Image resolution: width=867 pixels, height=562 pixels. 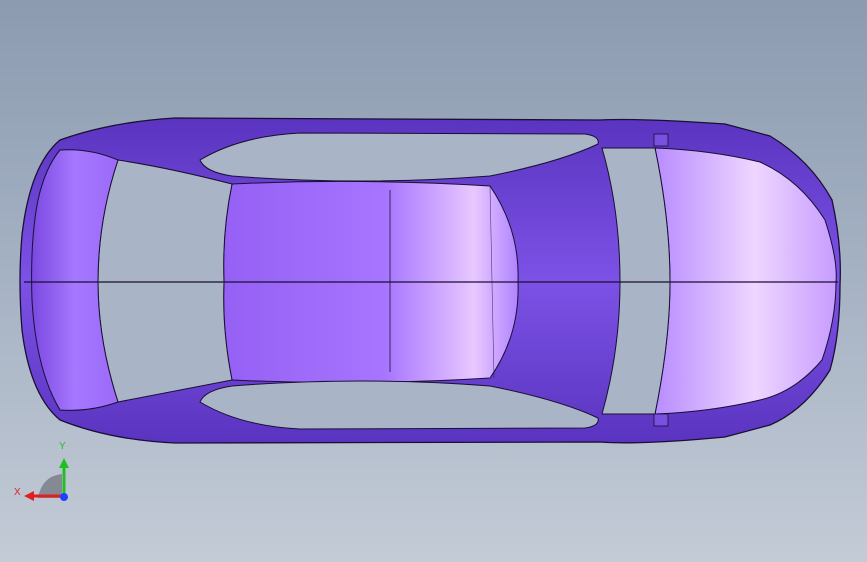 I want to click on y-axis-label: Y, so click(x=62, y=446).